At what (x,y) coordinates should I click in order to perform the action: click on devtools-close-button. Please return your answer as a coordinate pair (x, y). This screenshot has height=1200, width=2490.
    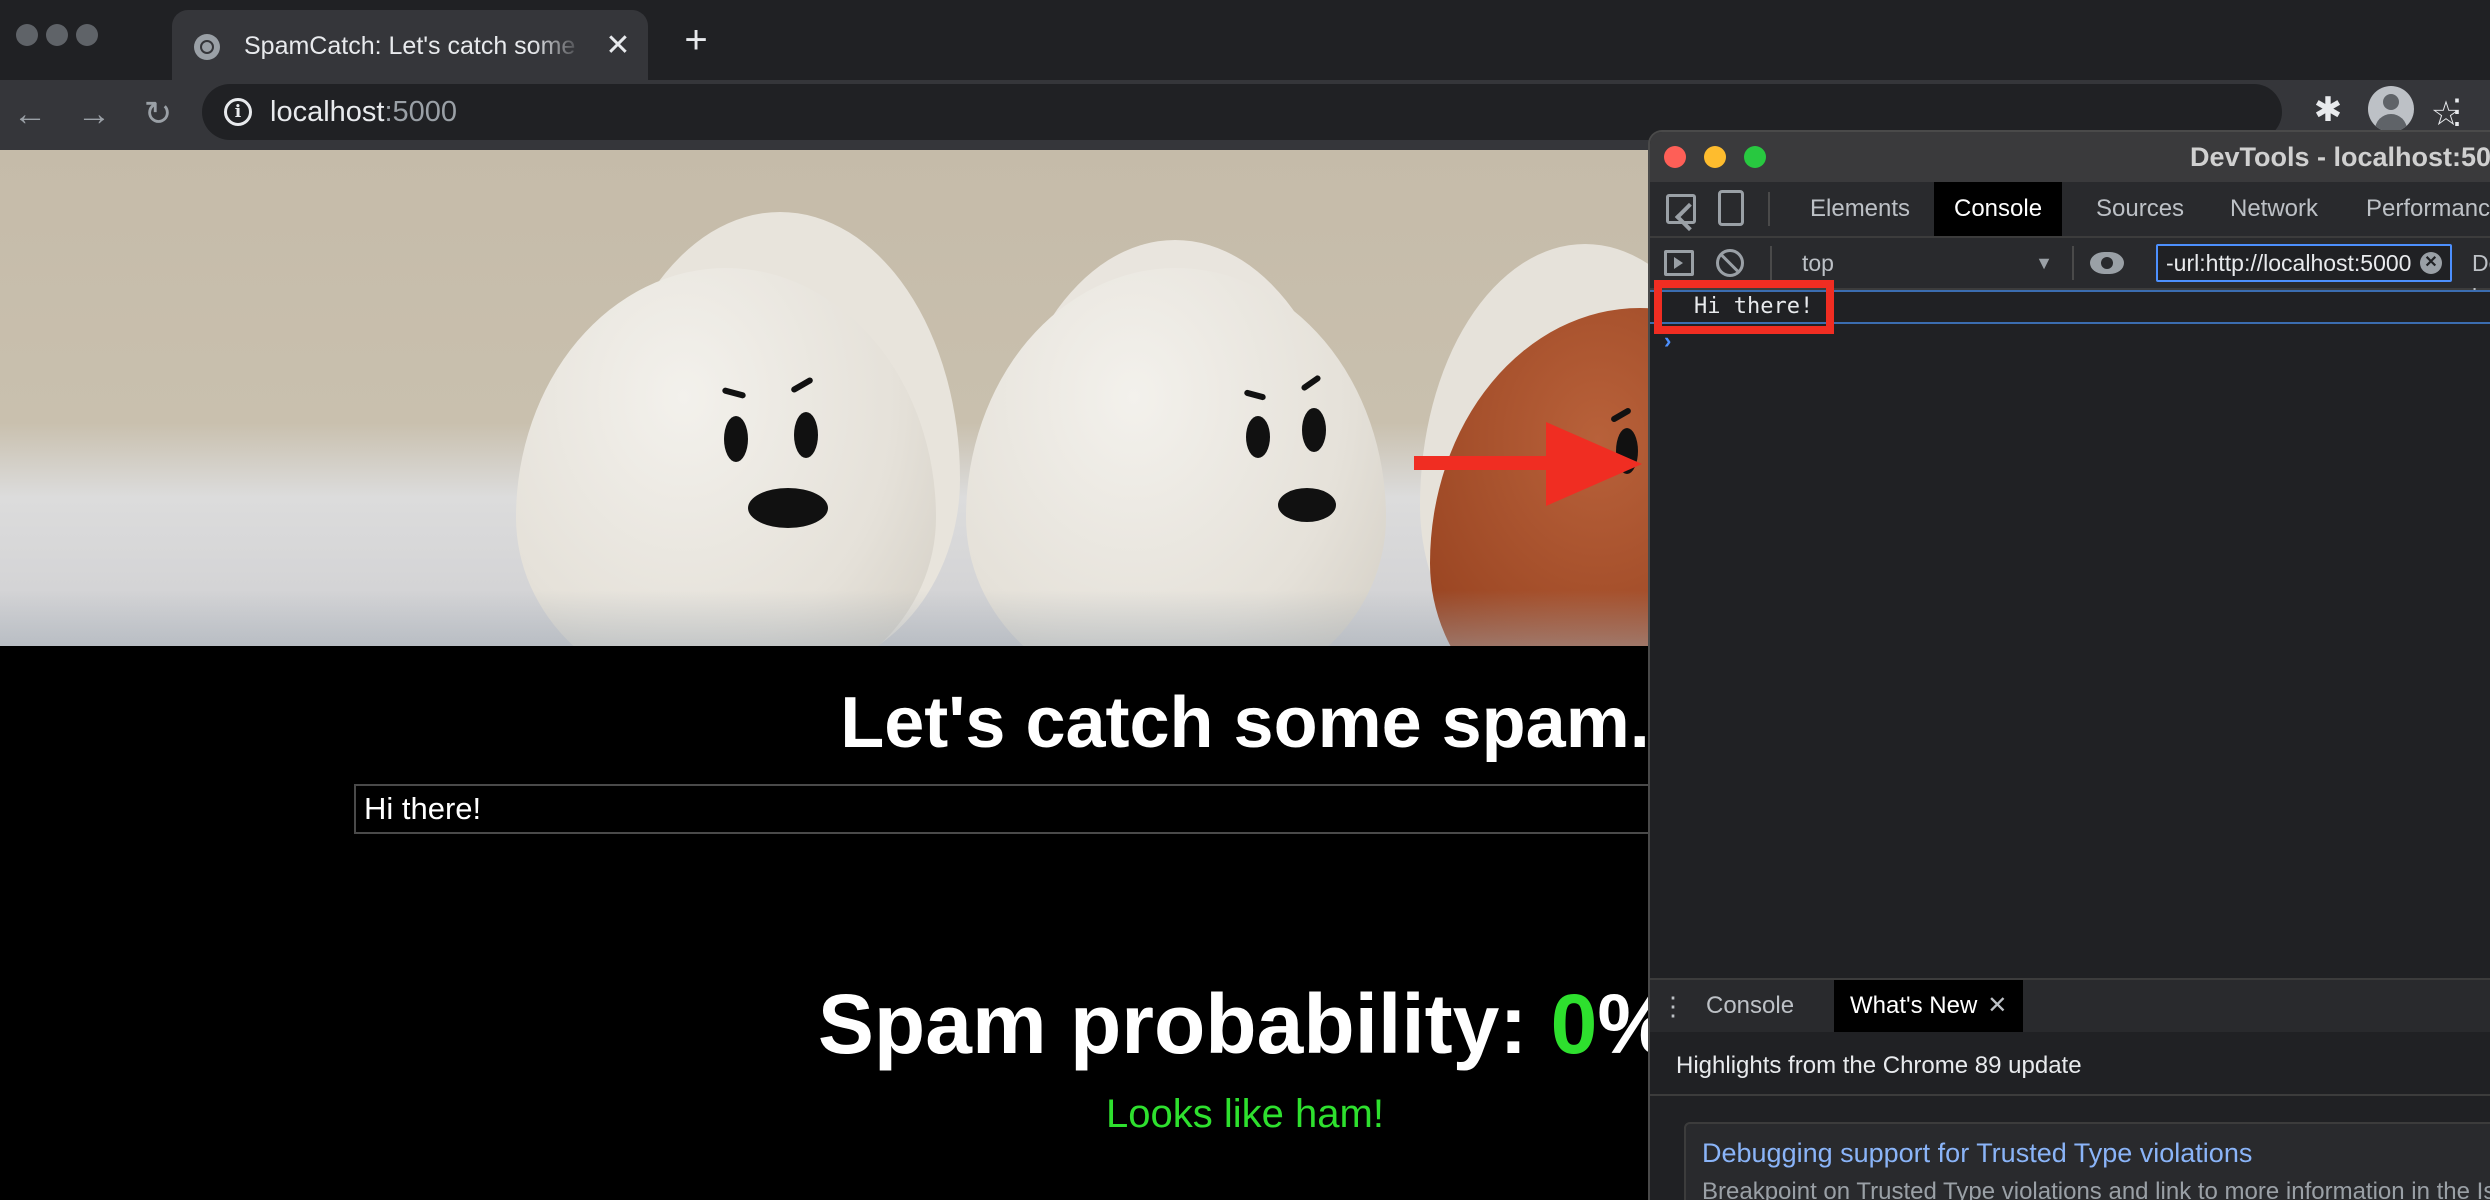
    Looking at the image, I should click on (1675, 157).